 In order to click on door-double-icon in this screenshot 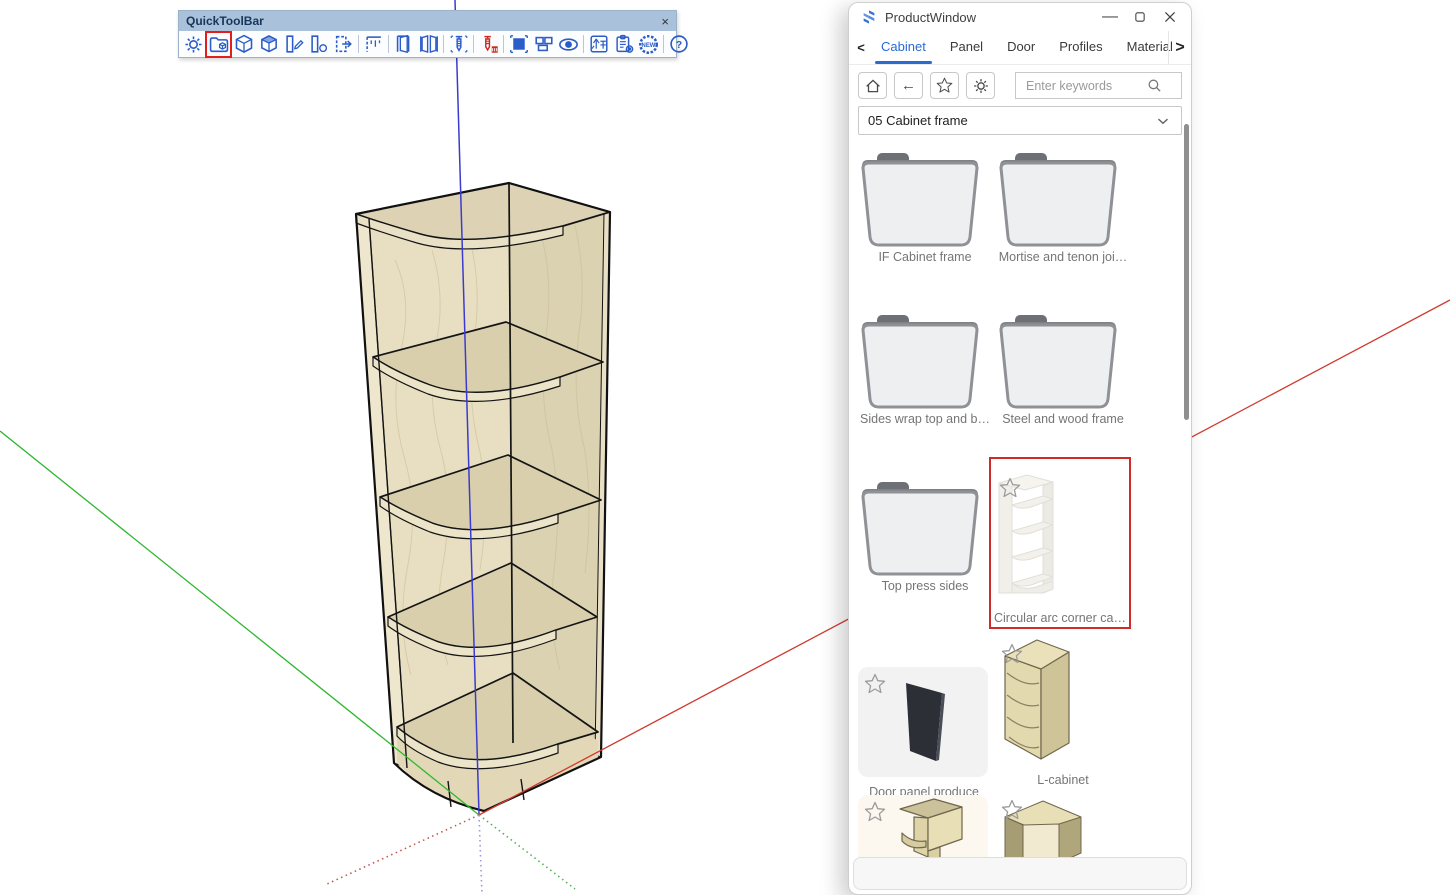, I will do `click(428, 44)`.